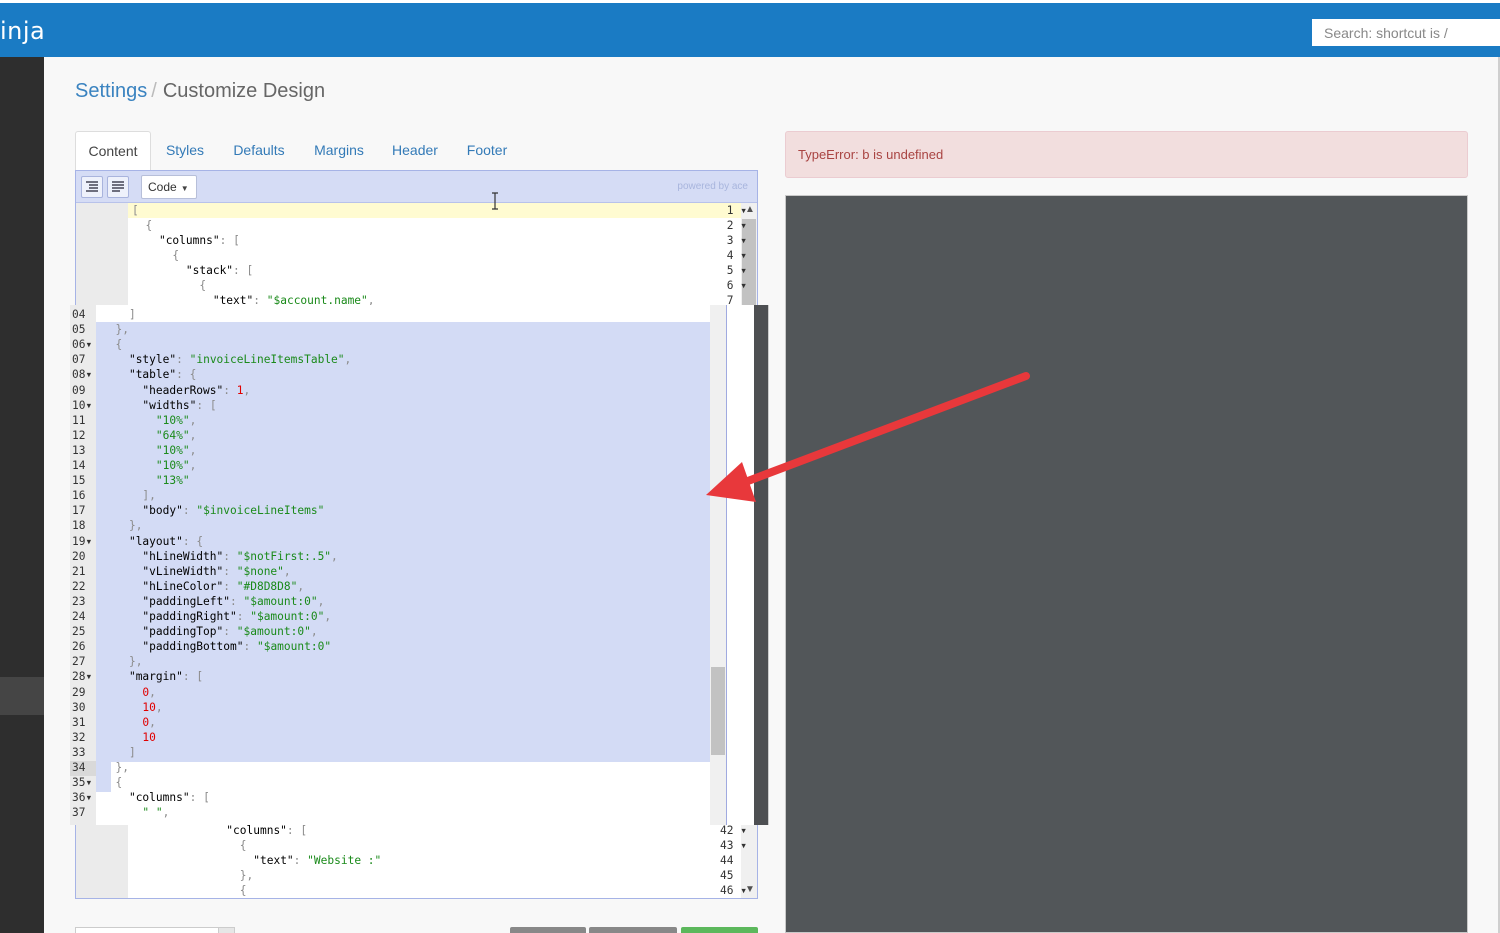 The height and width of the screenshot is (933, 1500). I want to click on code-line: "64%",, so click(149, 435).